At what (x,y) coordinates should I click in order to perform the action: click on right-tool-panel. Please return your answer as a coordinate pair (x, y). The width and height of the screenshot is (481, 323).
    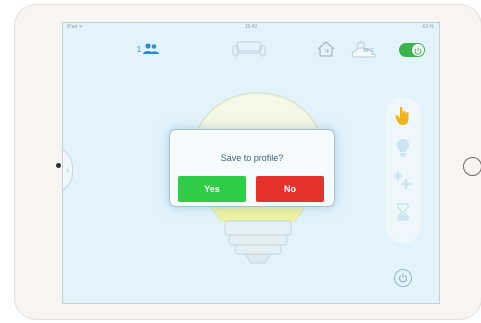
    Looking at the image, I should click on (403, 170).